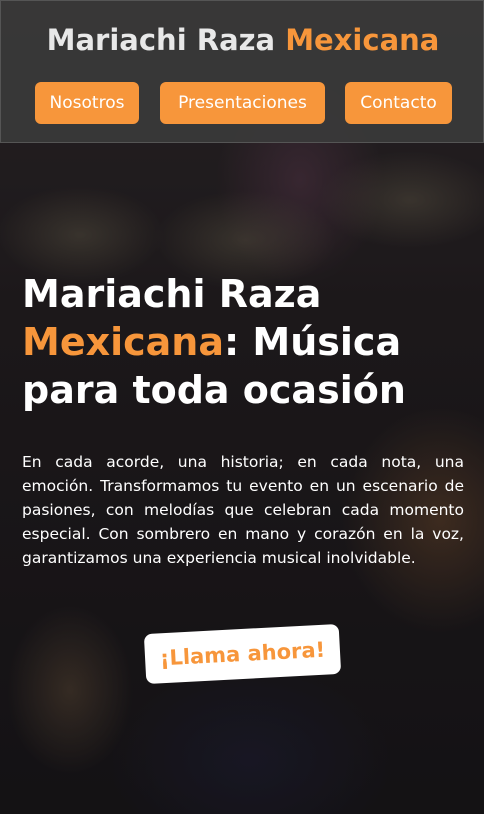  Describe the element at coordinates (123, 342) in the screenshot. I see `hero-title-accent: Mexicana` at that location.